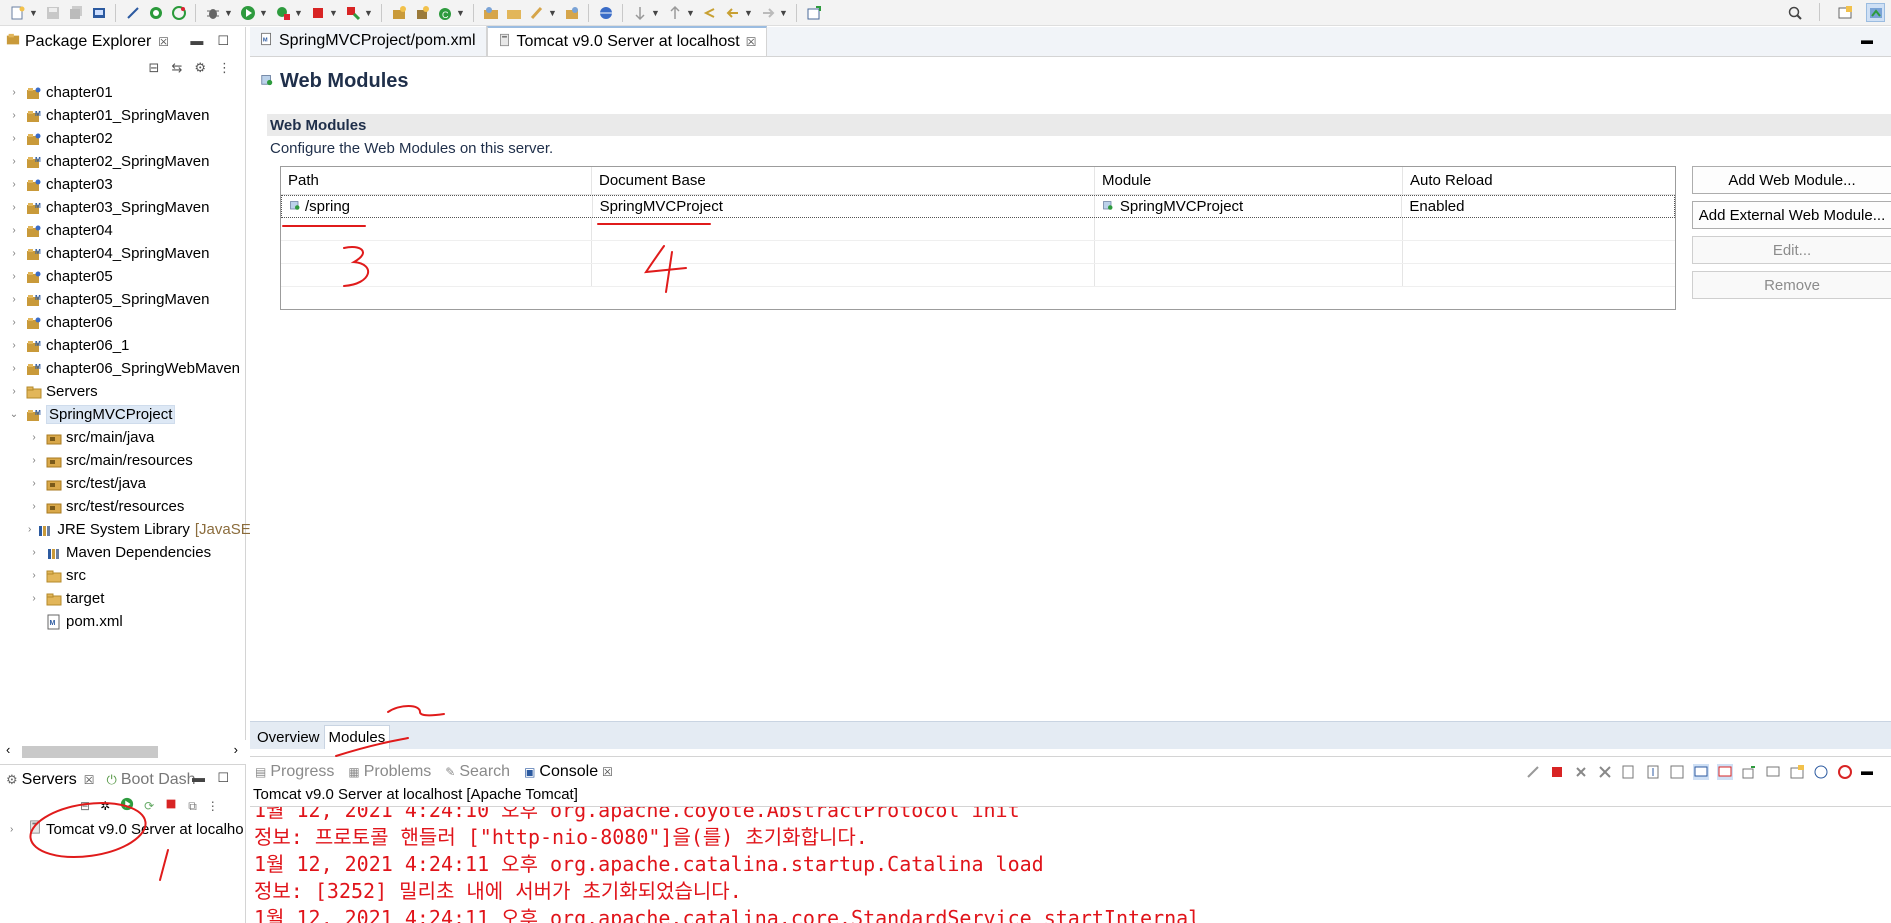 This screenshot has width=1891, height=923. What do you see at coordinates (122, 299) in the screenshot?
I see `tree-item: › Mchapter05_SpringMaven` at bounding box center [122, 299].